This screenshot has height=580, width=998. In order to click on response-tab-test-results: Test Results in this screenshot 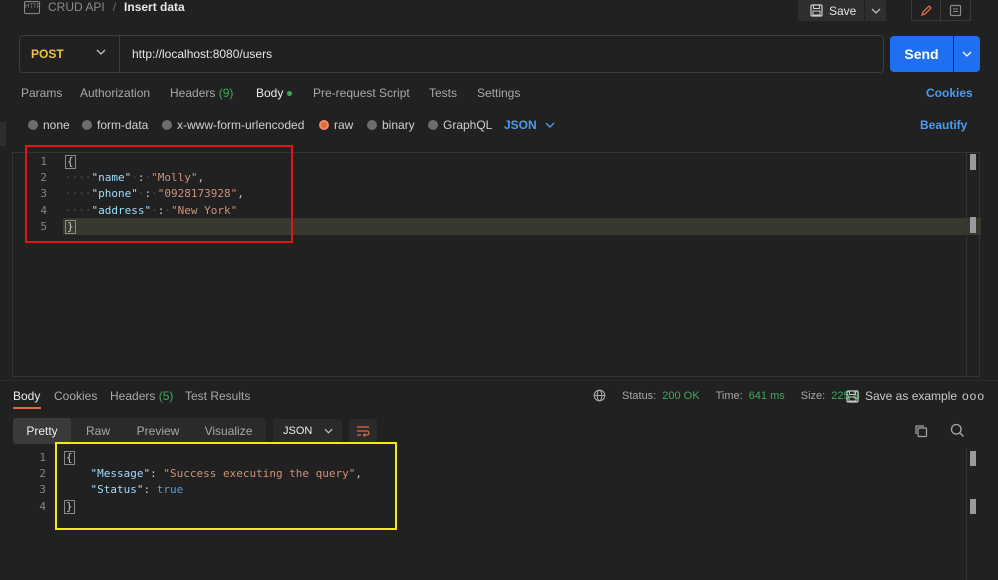, I will do `click(217, 396)`.